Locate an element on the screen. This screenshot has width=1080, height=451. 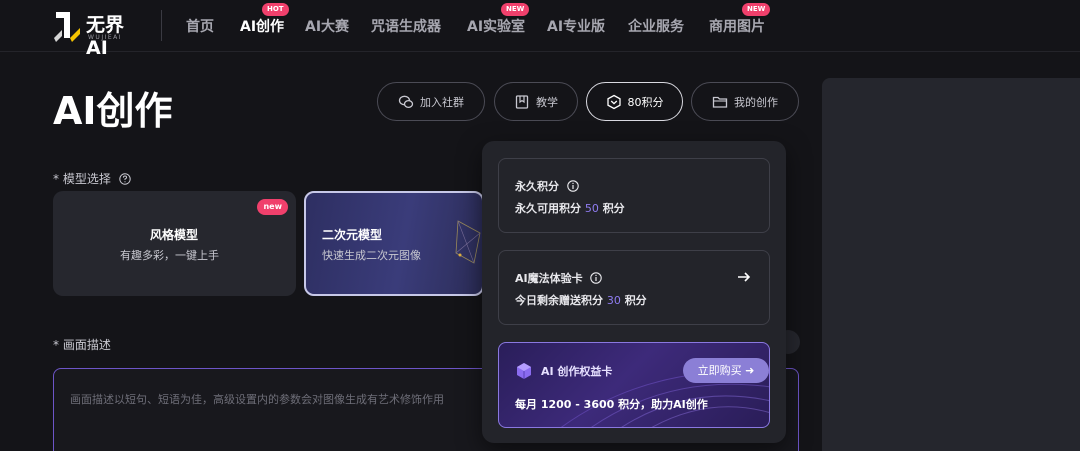
join-community-label: 加入社群 is located at coordinates (442, 102).